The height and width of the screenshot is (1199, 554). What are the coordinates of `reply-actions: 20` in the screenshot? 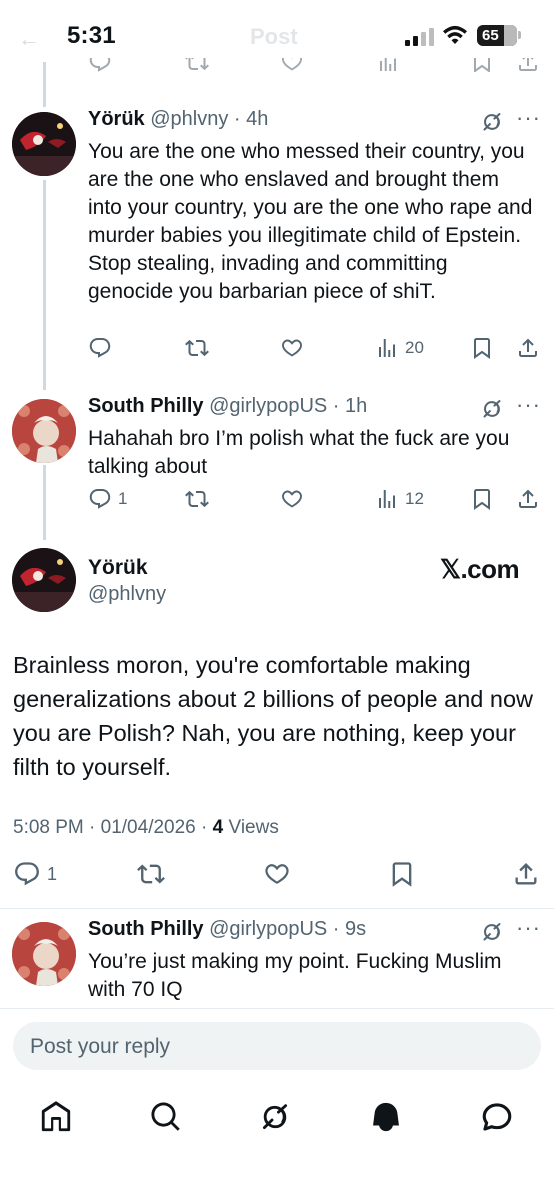 It's located at (277, 351).